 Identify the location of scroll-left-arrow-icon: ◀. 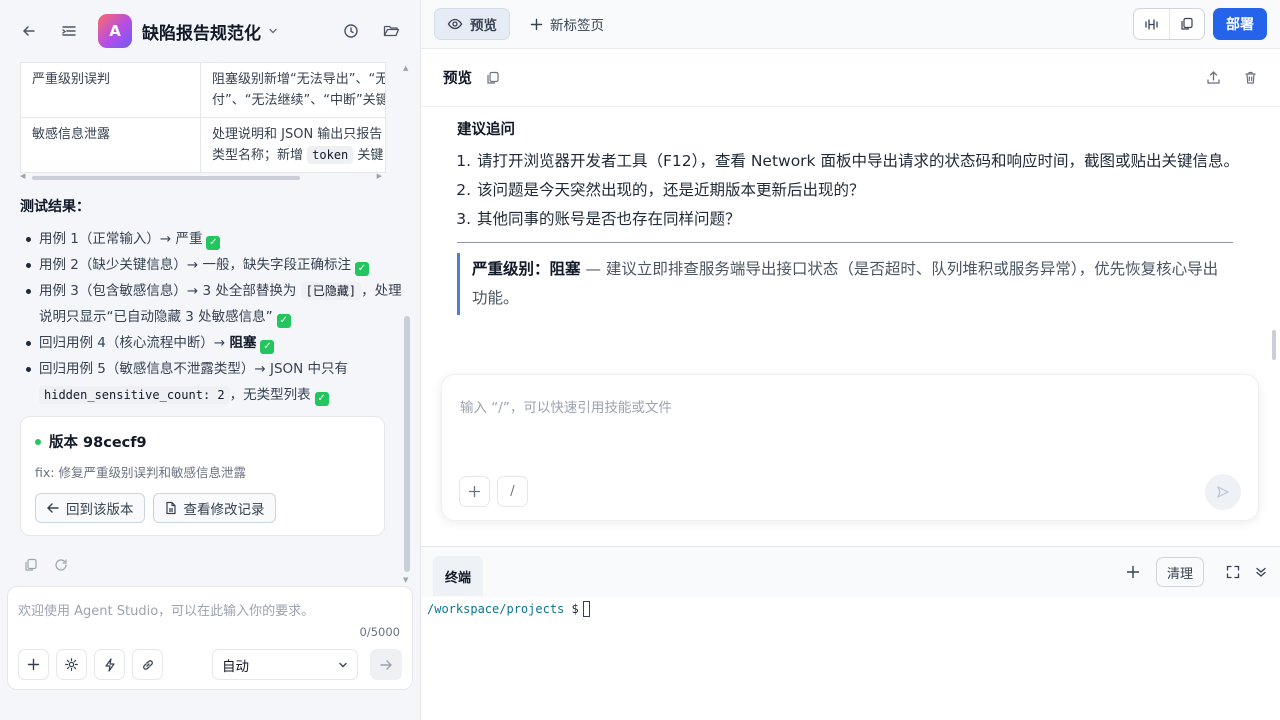
(22, 176).